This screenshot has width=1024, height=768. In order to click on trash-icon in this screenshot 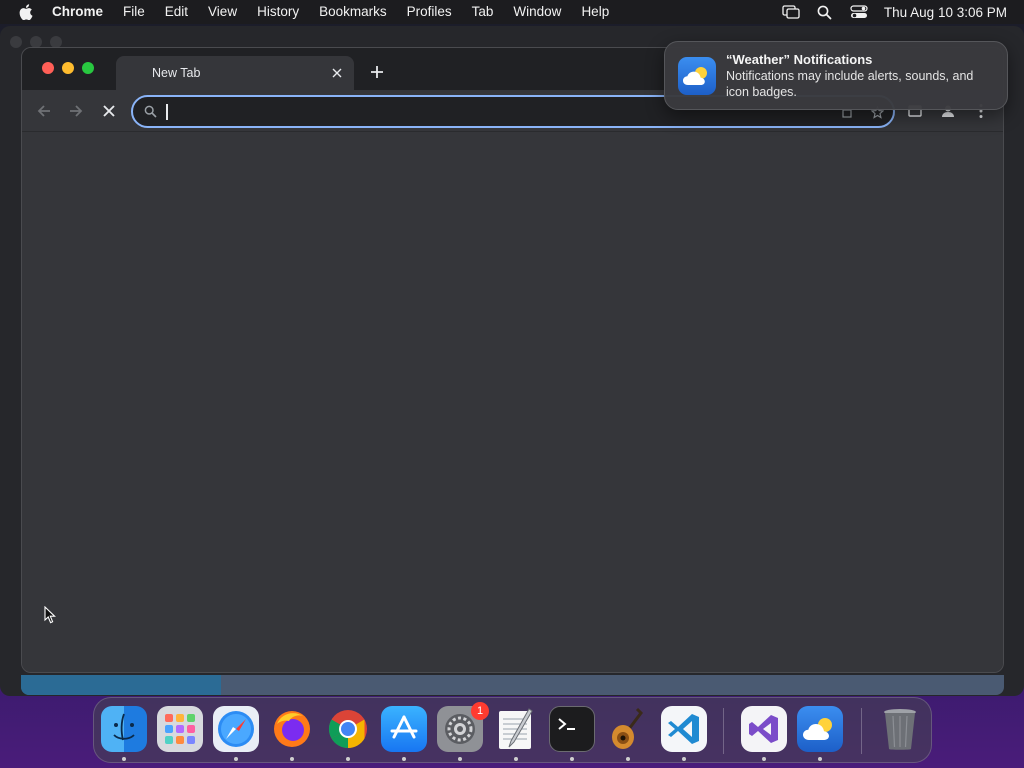, I will do `click(900, 729)`.